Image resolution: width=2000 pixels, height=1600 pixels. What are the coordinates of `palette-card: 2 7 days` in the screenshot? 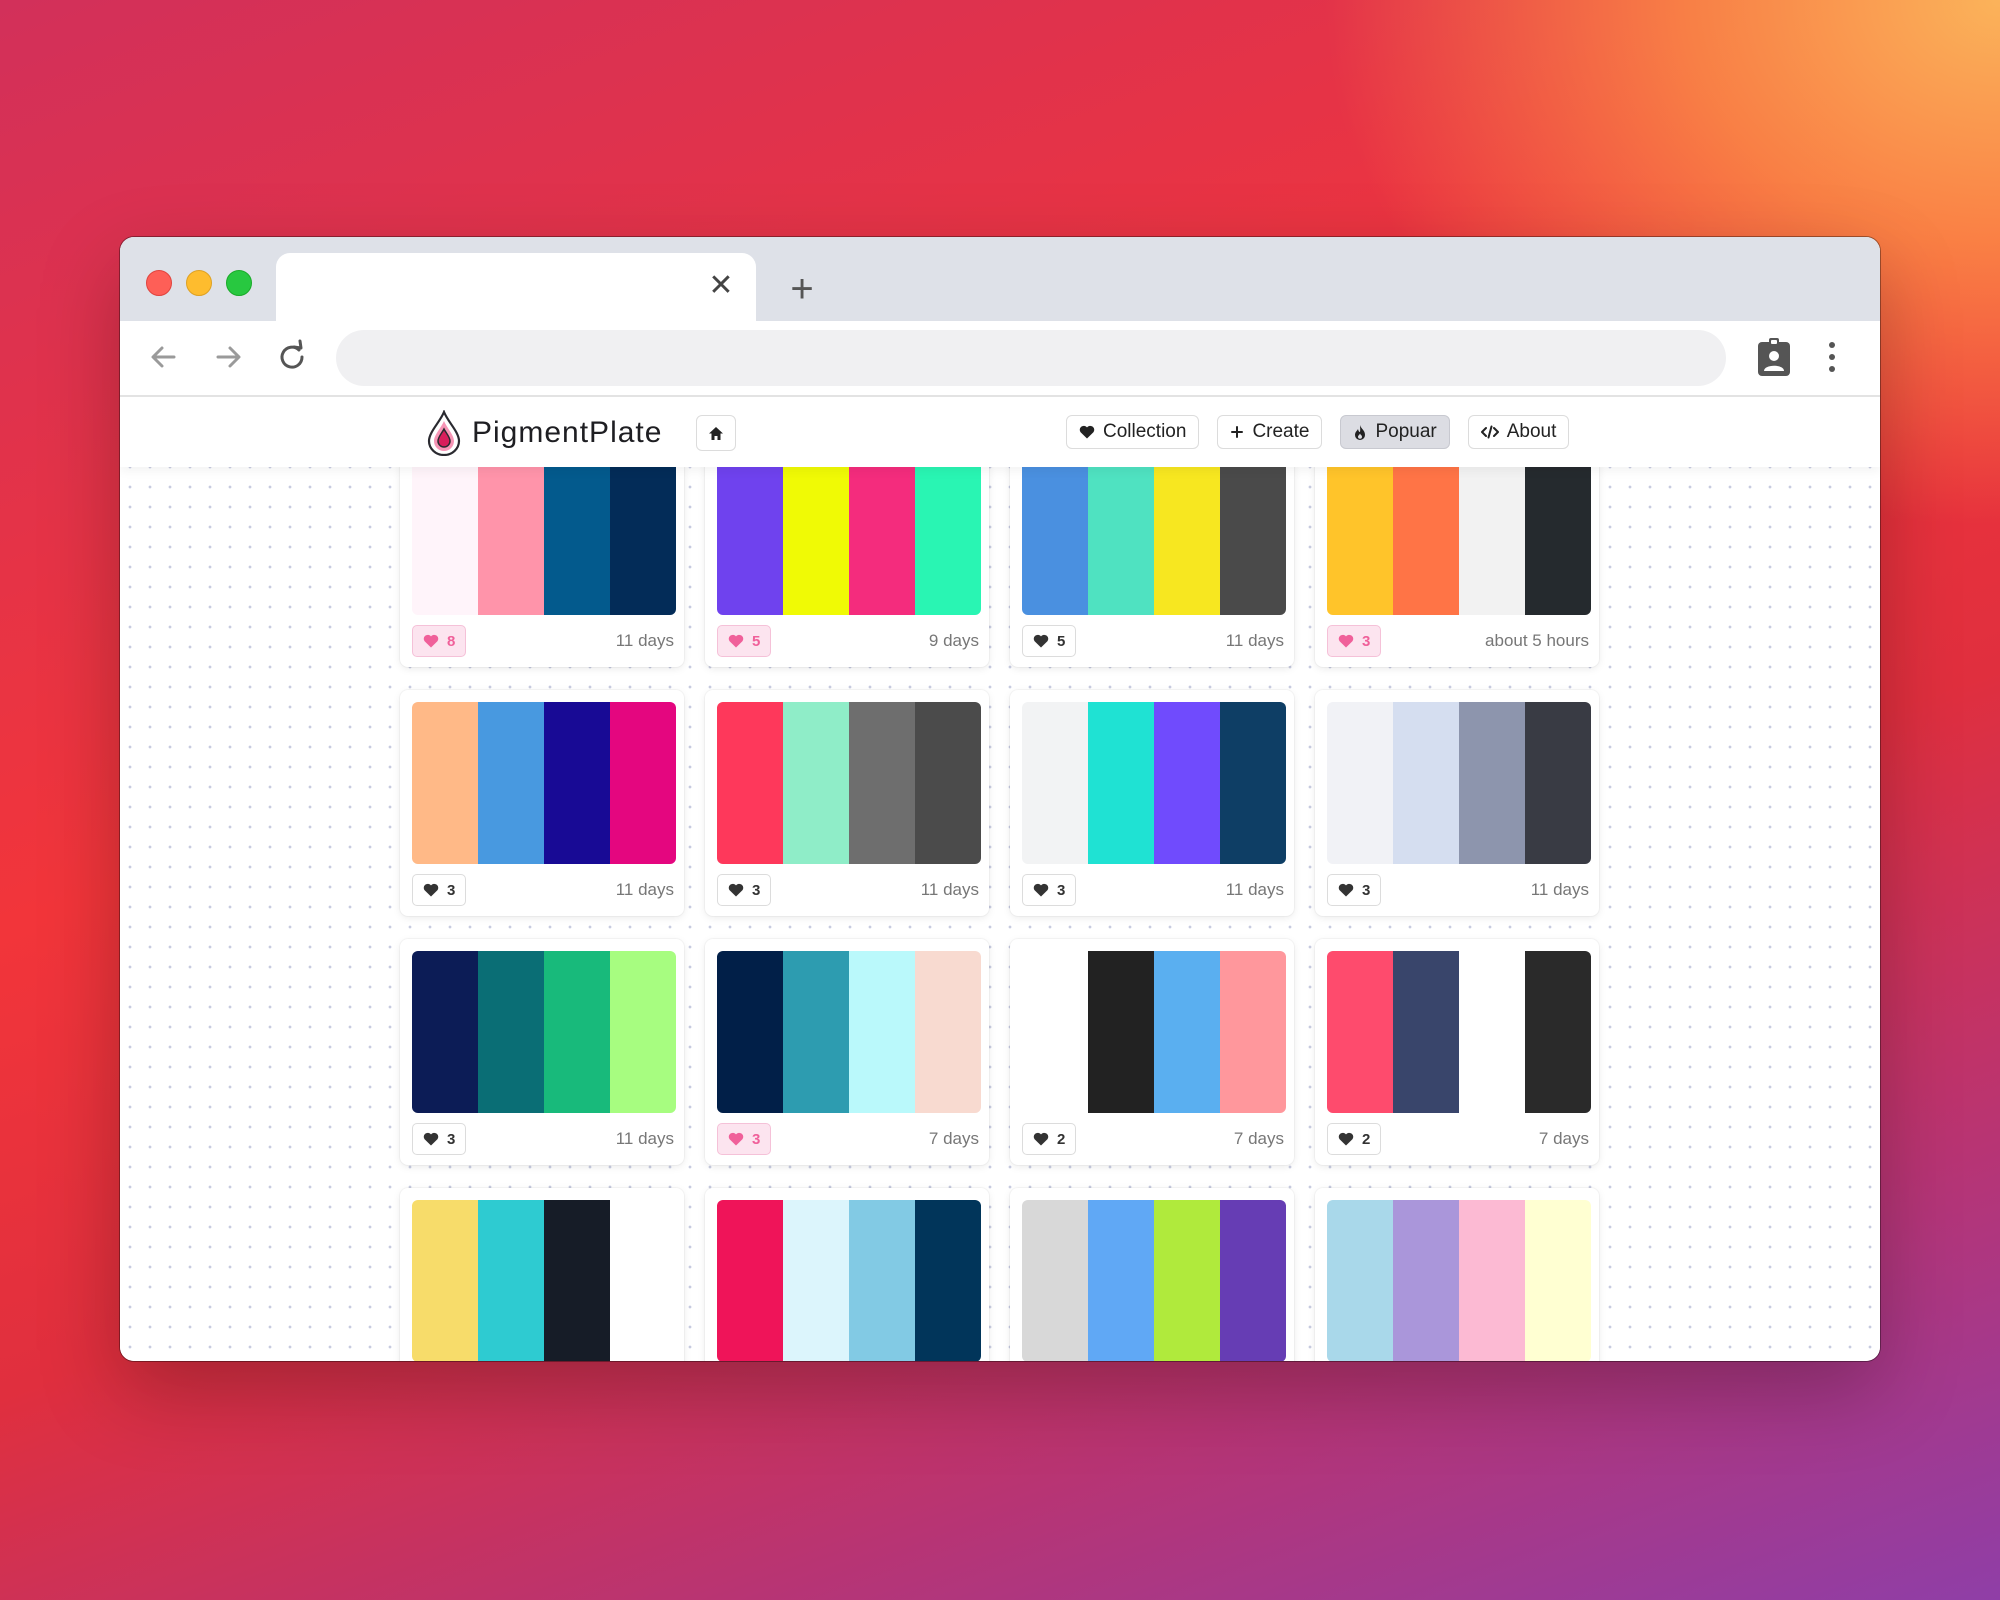 It's located at (1457, 1052).